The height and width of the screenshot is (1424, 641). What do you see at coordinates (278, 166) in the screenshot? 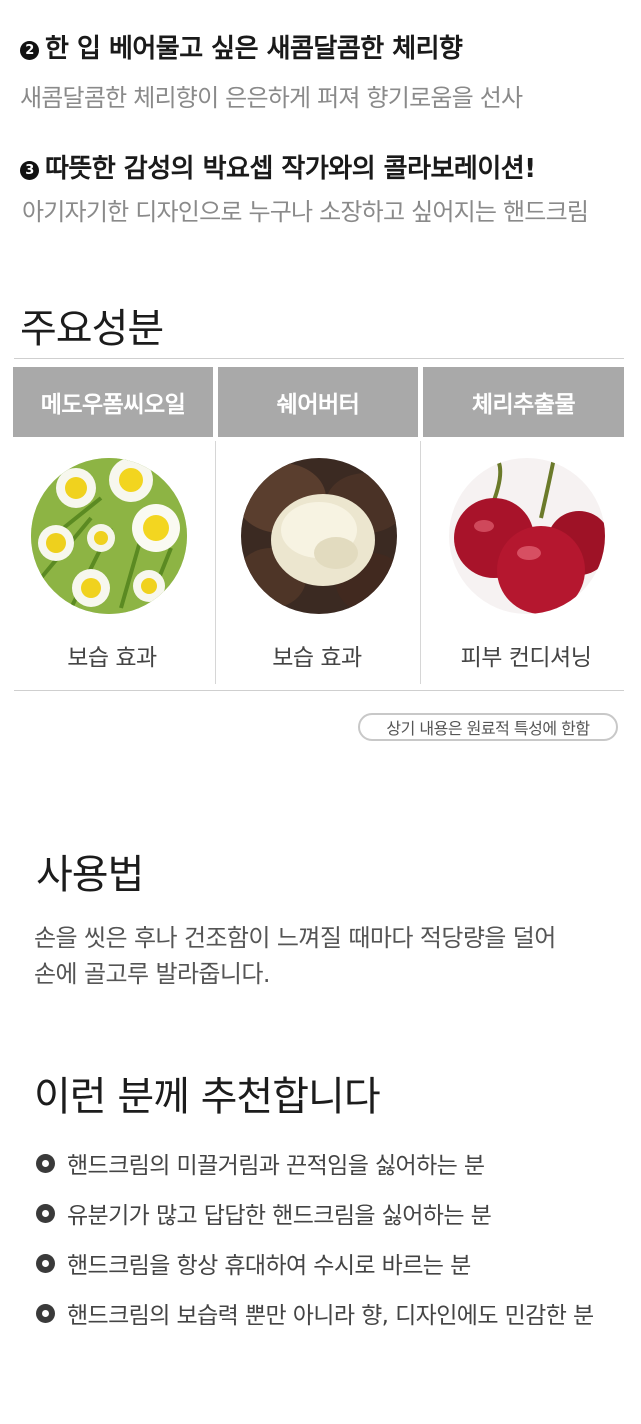
I see `feature-title-3: 3 따뜻한 감성의 박요셉 작가와의 콜라보레이션!` at bounding box center [278, 166].